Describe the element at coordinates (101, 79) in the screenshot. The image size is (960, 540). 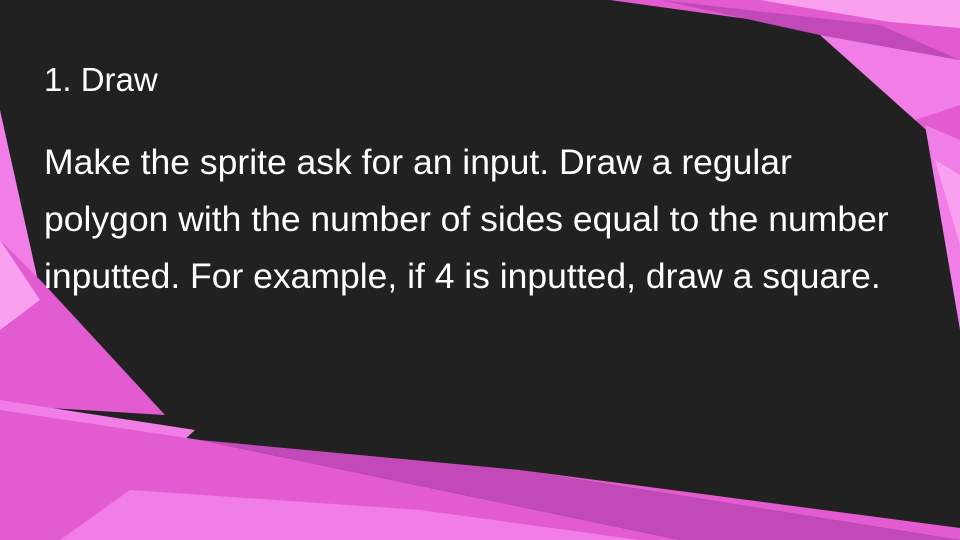
I see `slide-heading: 1. Draw` at that location.